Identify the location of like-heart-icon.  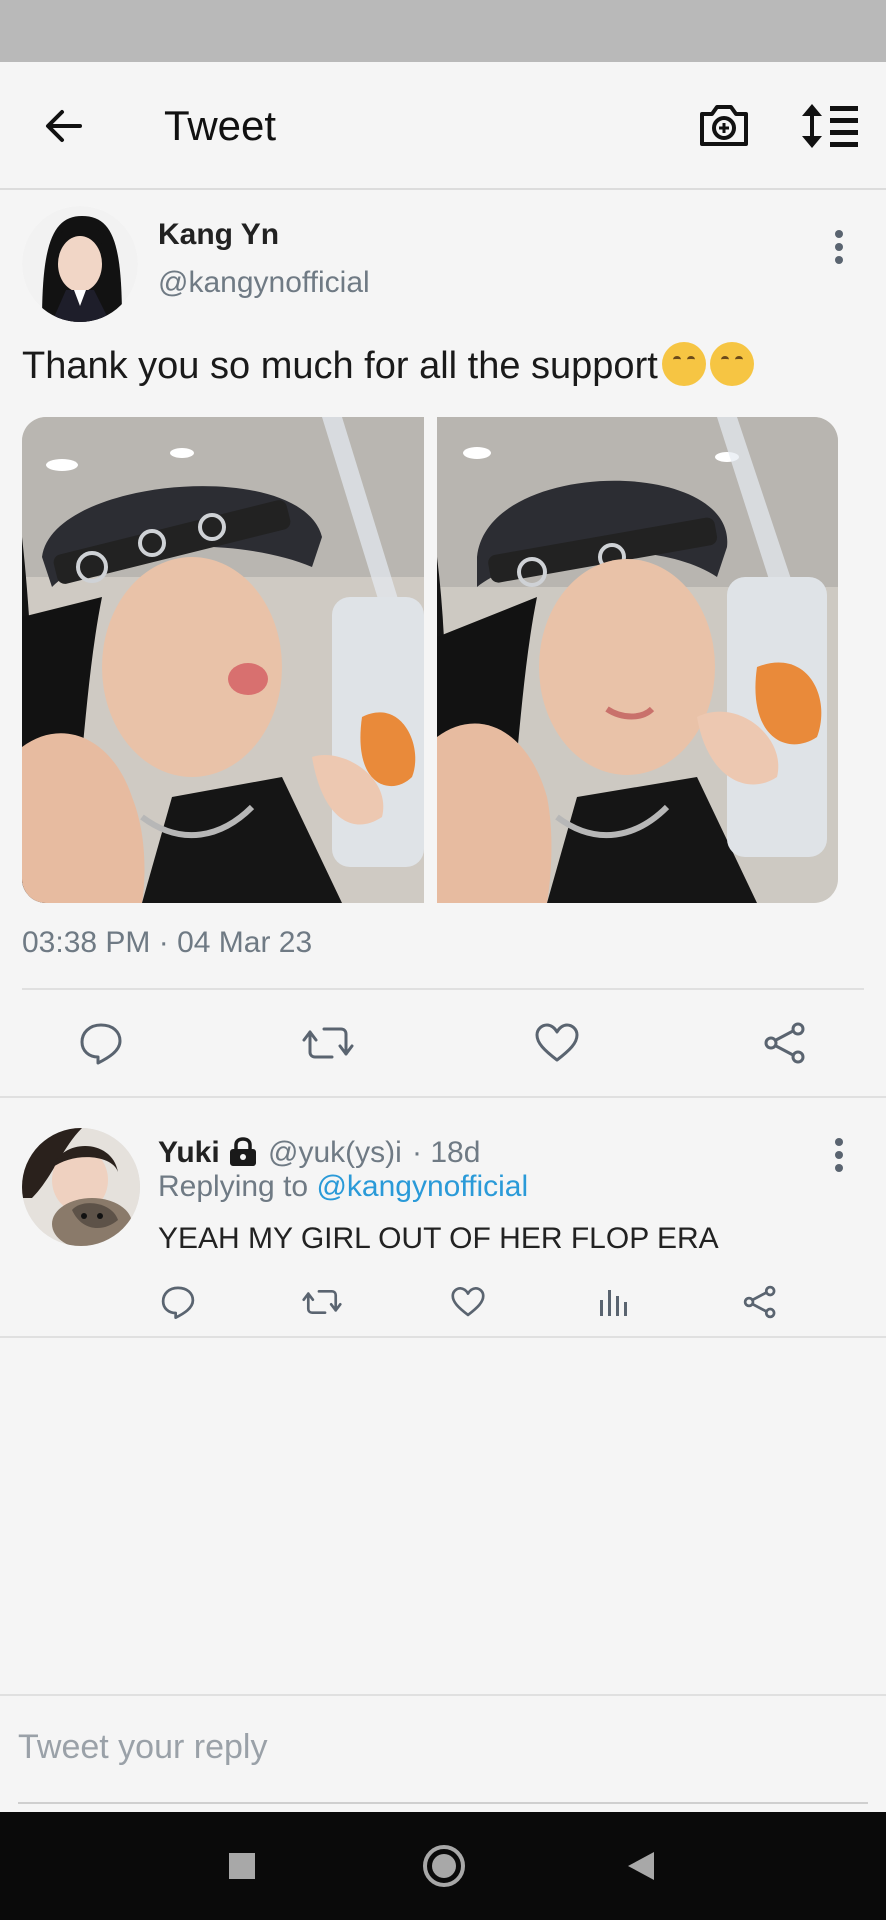
(557, 1043).